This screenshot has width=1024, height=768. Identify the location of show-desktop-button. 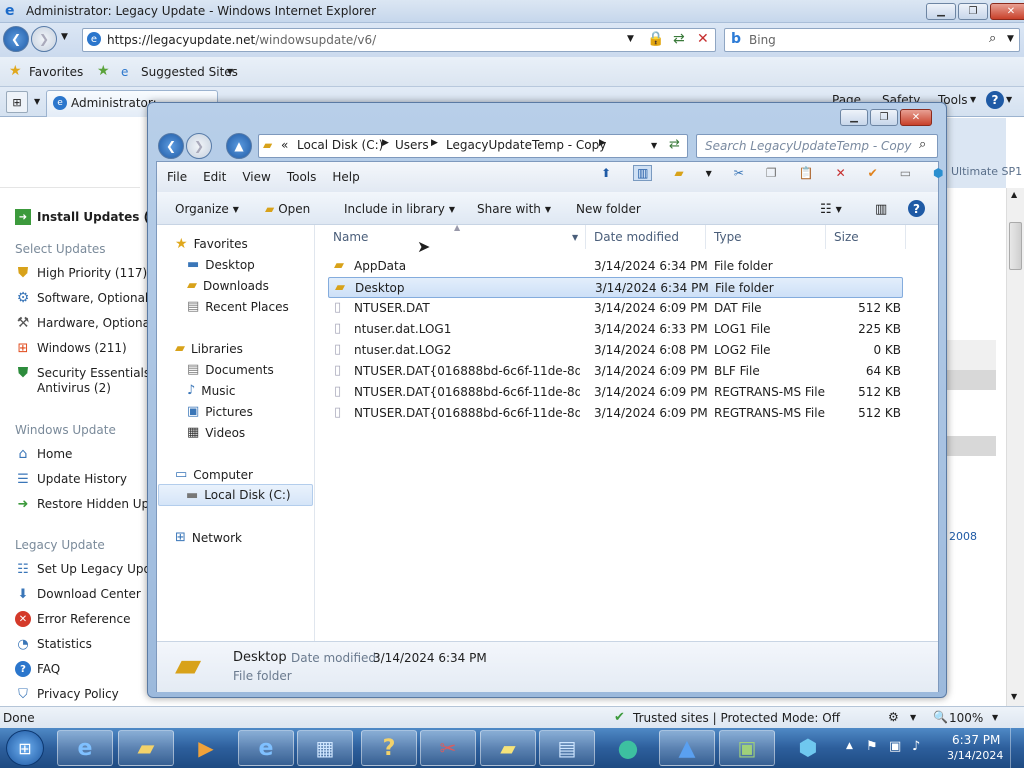
(1017, 748).